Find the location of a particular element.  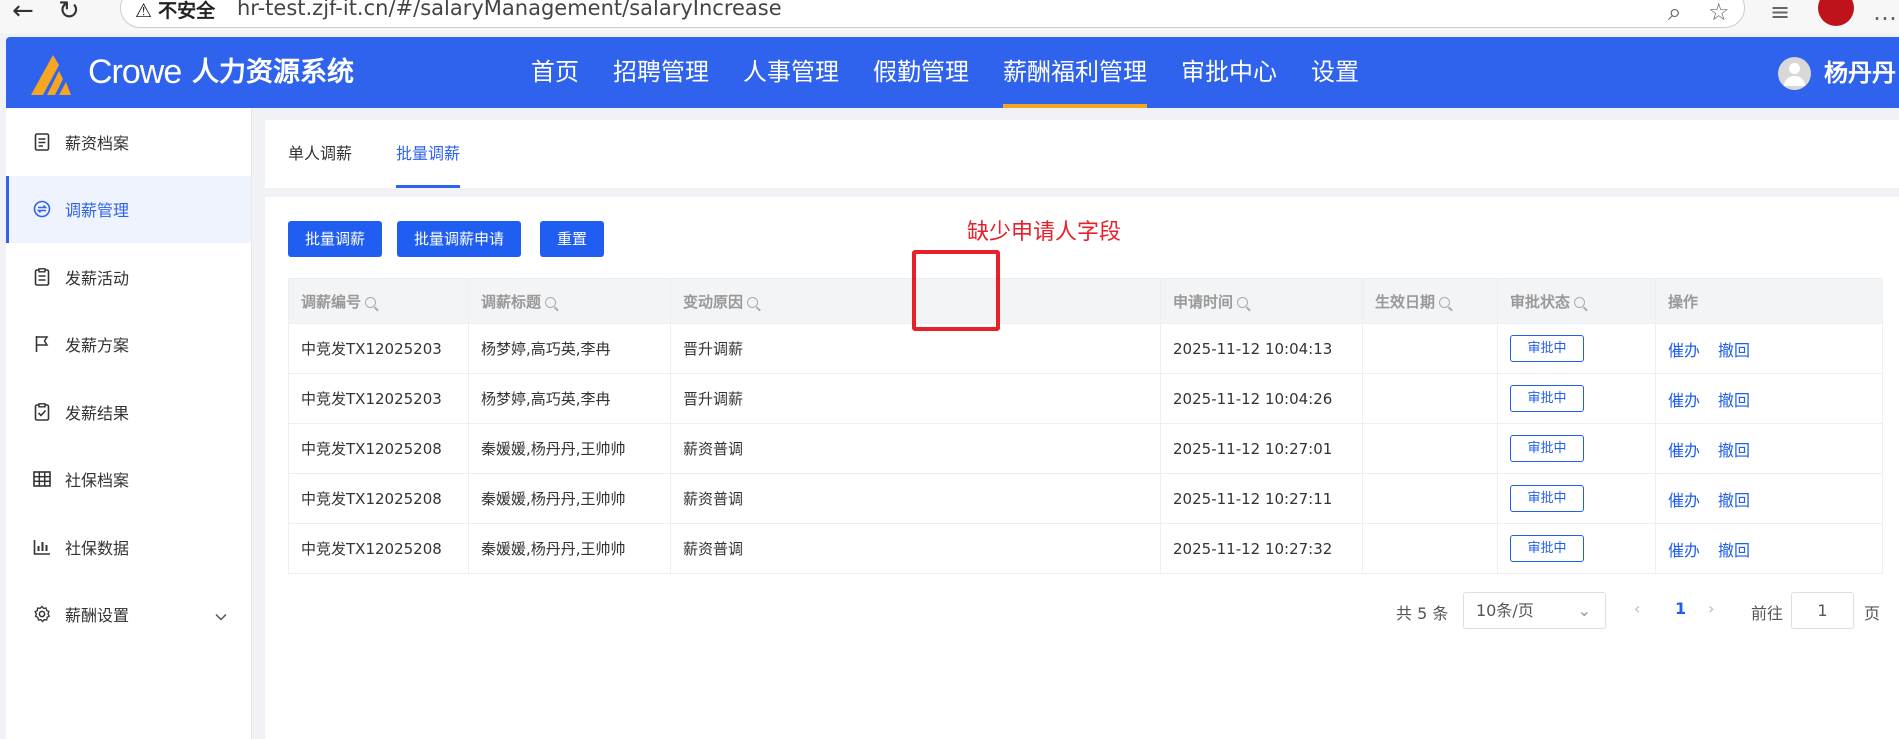

tab-batch-adjust: 批量调薪 is located at coordinates (428, 154).